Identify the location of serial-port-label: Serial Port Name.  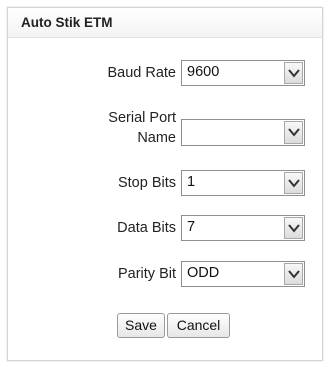
(142, 128).